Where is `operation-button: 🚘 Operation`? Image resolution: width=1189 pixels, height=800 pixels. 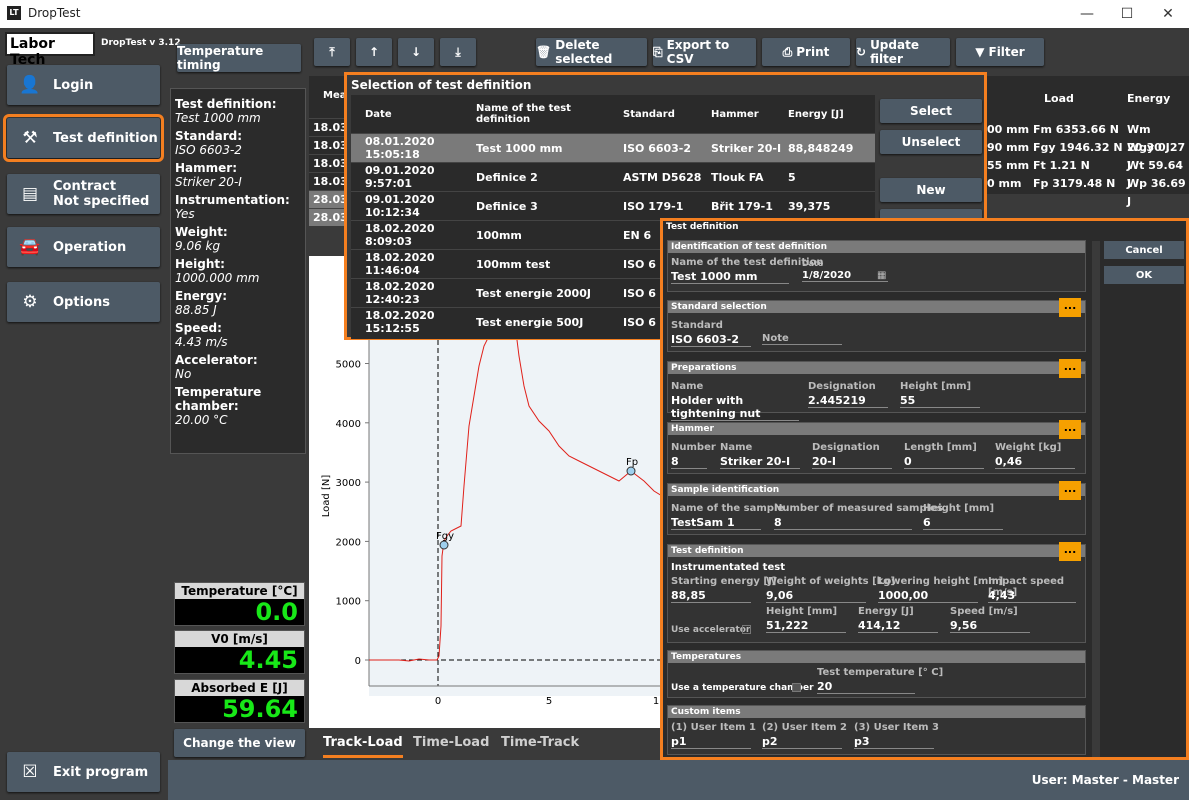
operation-button: 🚘 Operation is located at coordinates (83, 247).